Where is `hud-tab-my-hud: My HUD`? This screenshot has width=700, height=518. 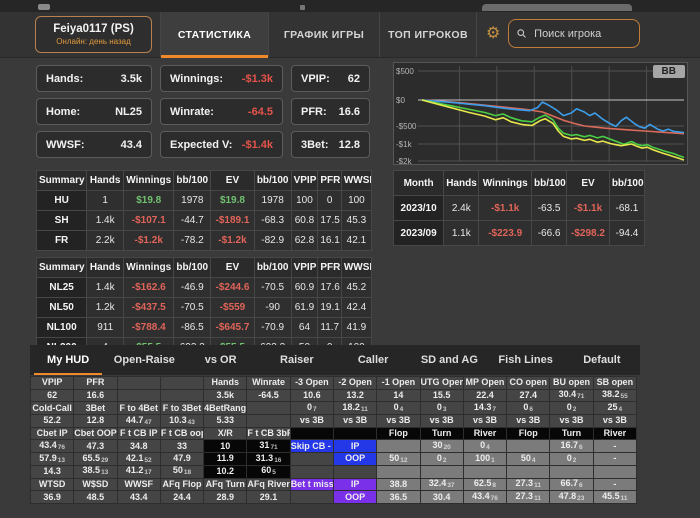
hud-tab-my-hud: My HUD is located at coordinates (68, 360).